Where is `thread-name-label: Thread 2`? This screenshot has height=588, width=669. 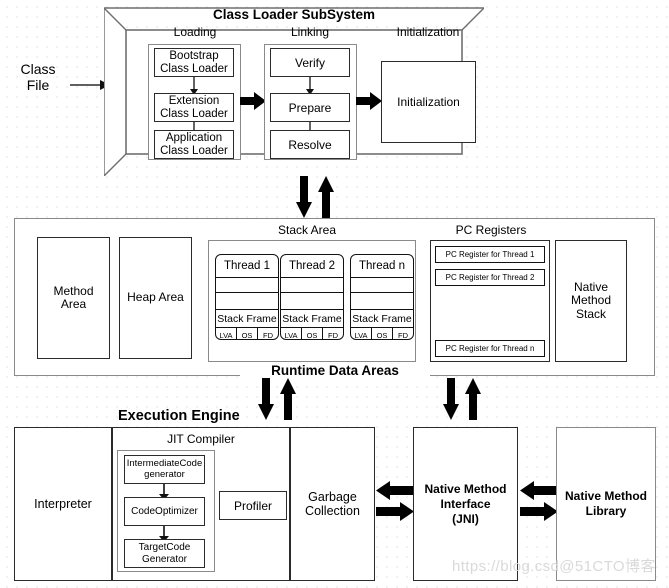 thread-name-label: Thread 2 is located at coordinates (312, 266).